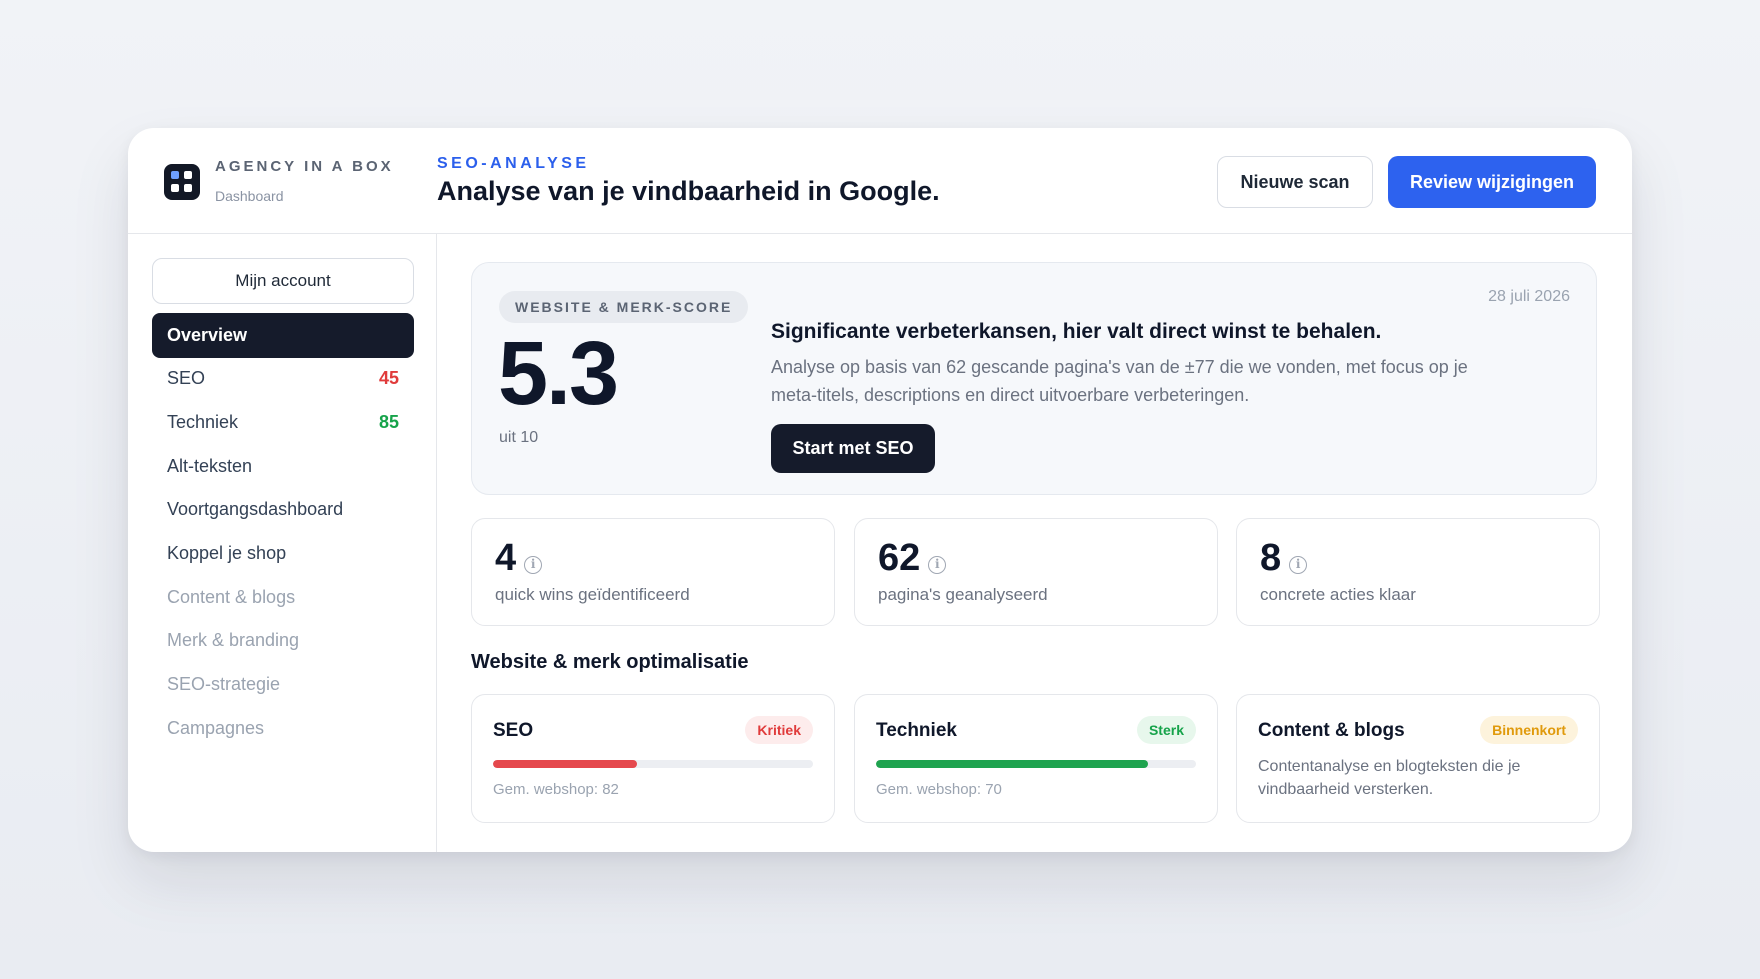 The height and width of the screenshot is (979, 1760). What do you see at coordinates (249, 196) in the screenshot?
I see `brand-subtitle: Dashboard` at bounding box center [249, 196].